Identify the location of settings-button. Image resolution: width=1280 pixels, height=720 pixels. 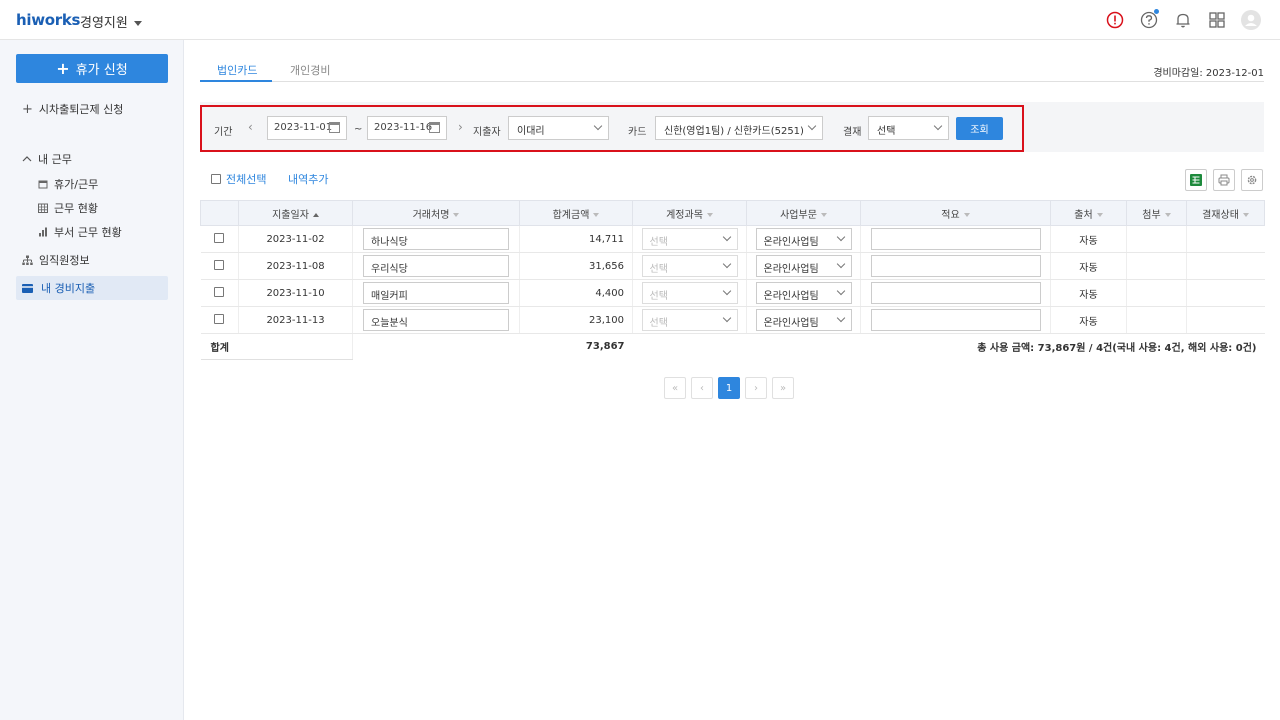
(1252, 180).